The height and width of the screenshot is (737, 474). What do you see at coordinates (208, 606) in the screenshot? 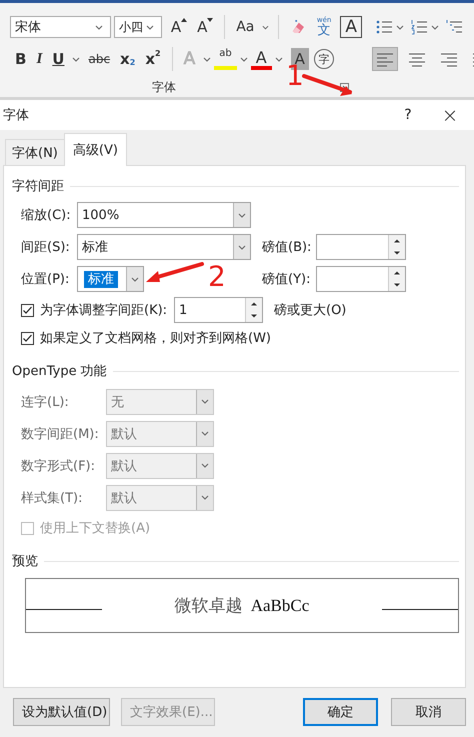
I see `preview-text: 微软卓越` at bounding box center [208, 606].